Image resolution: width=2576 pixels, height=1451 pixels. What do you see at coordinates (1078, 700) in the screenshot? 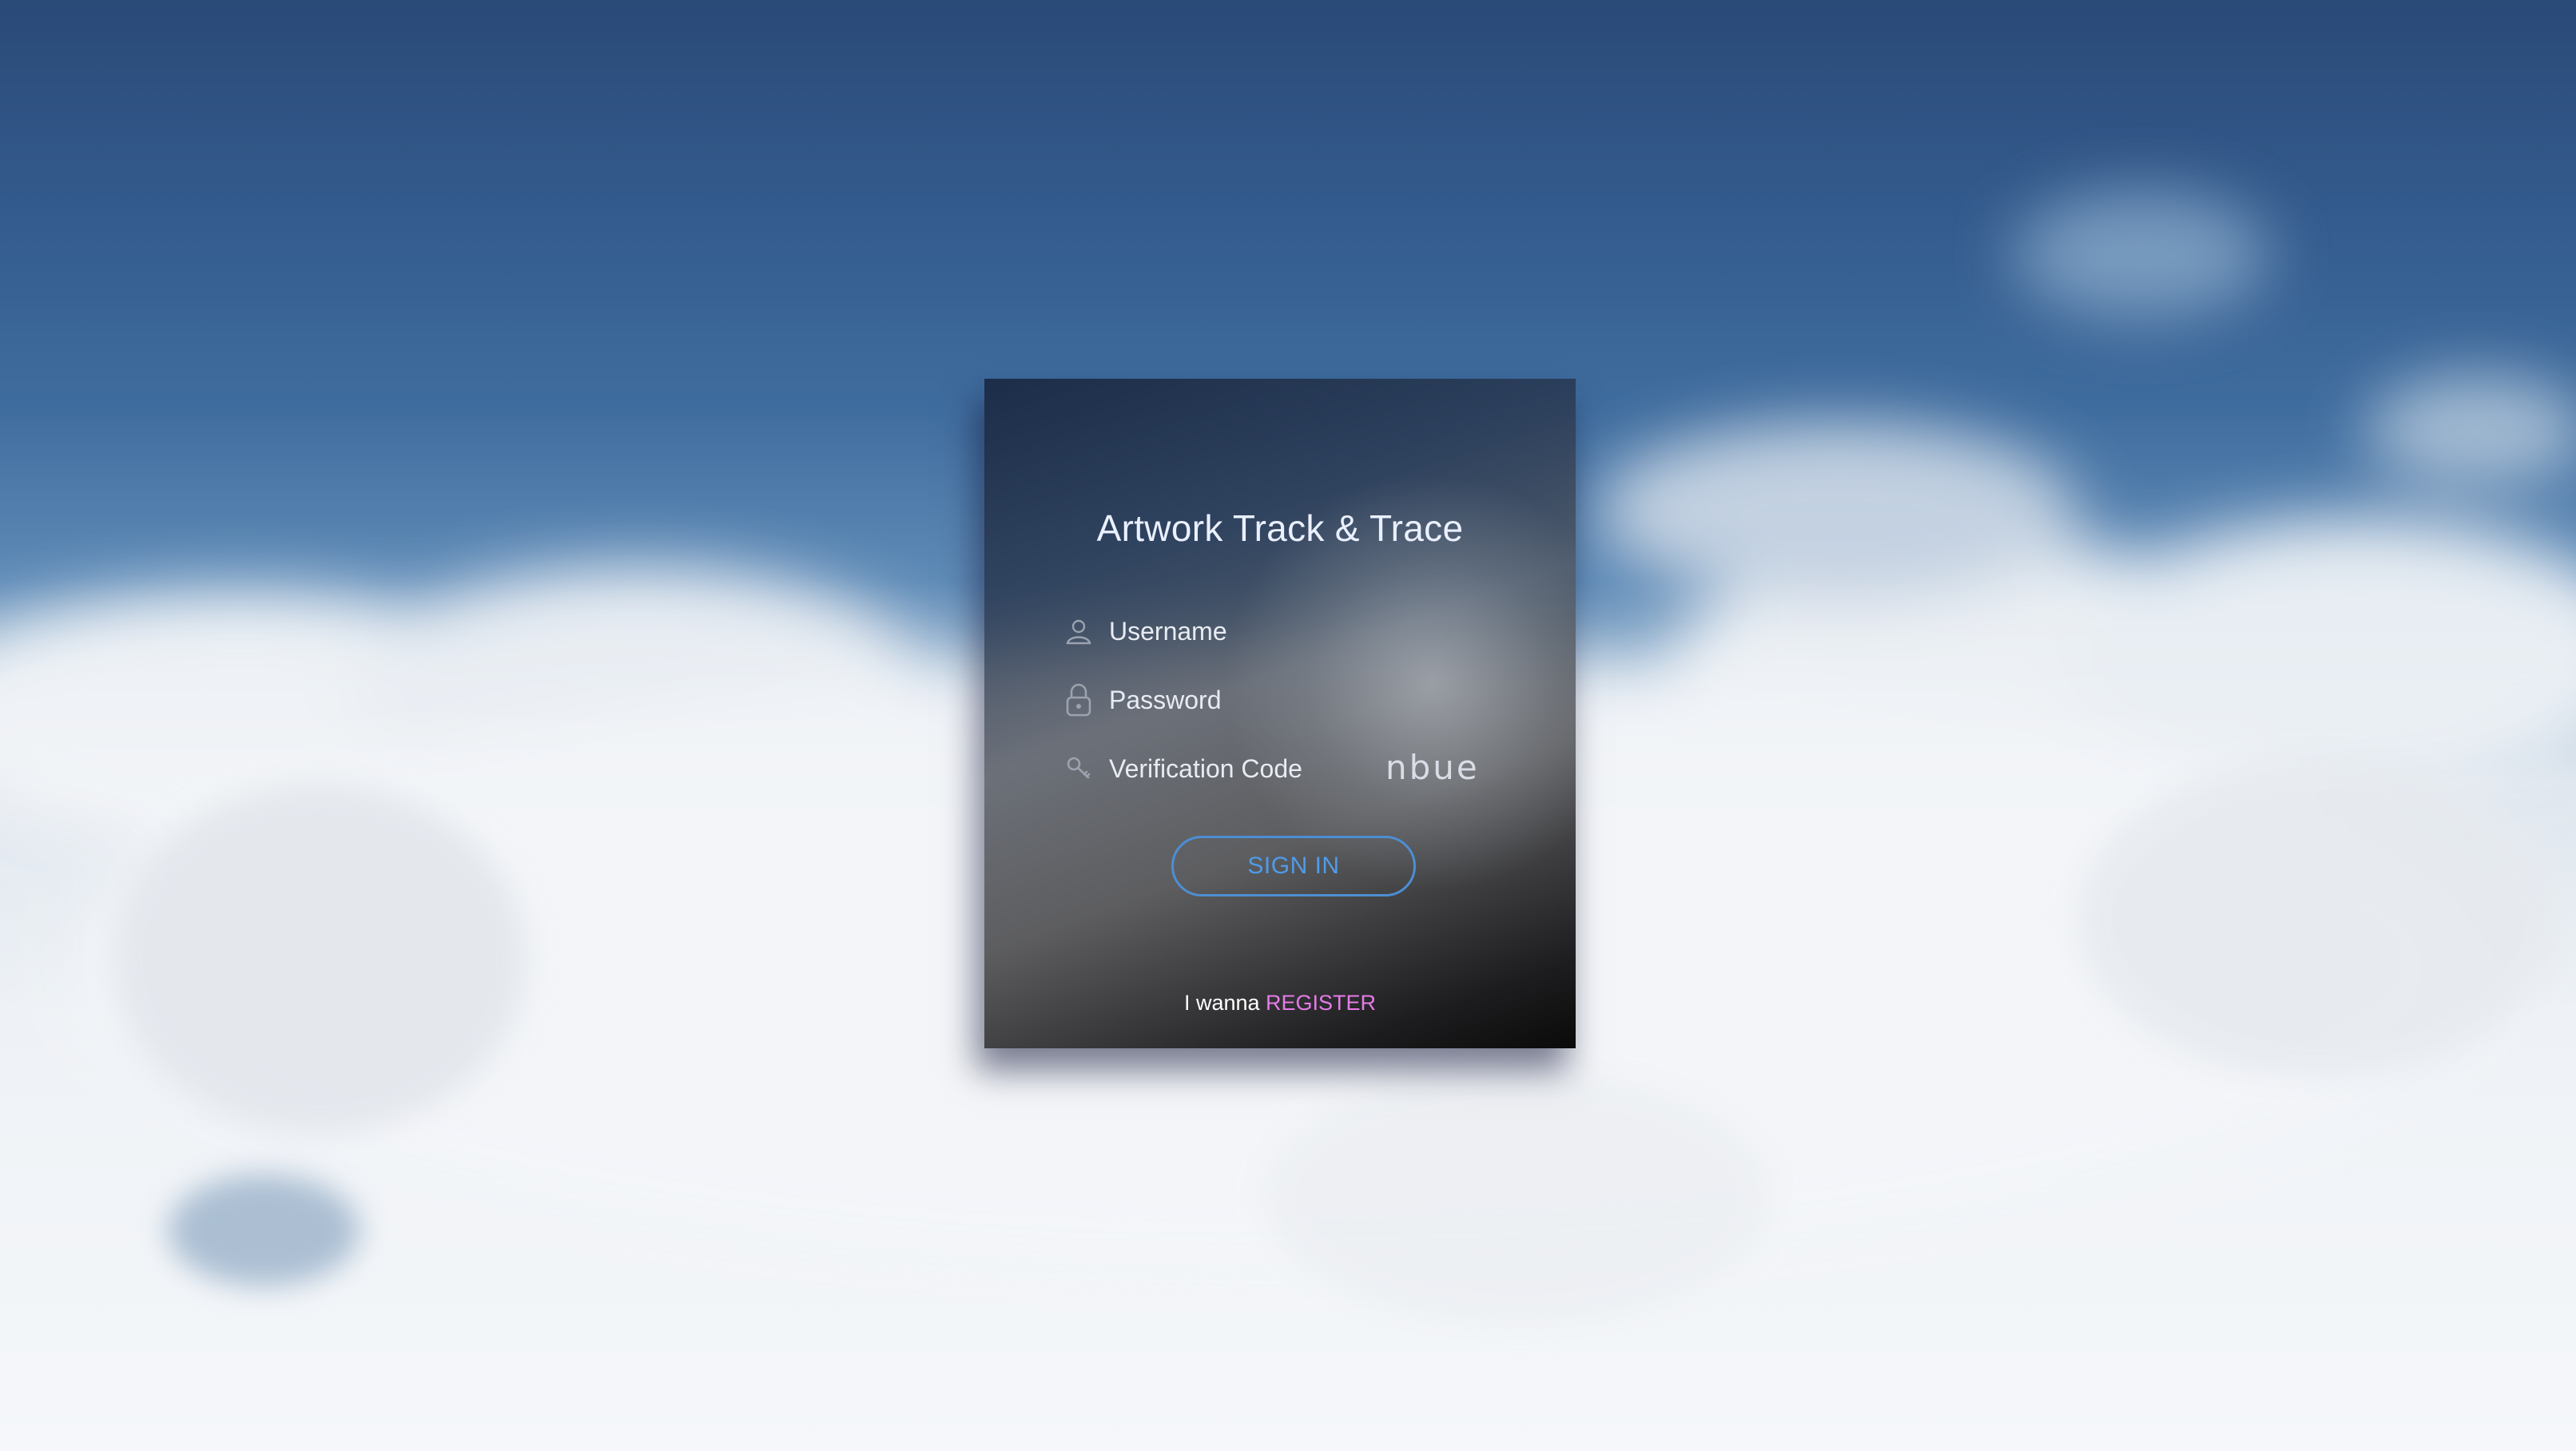
I see `lock-icon` at bounding box center [1078, 700].